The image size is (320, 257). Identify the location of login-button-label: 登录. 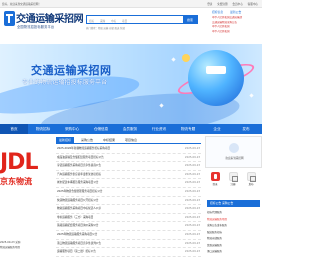
(215, 184).